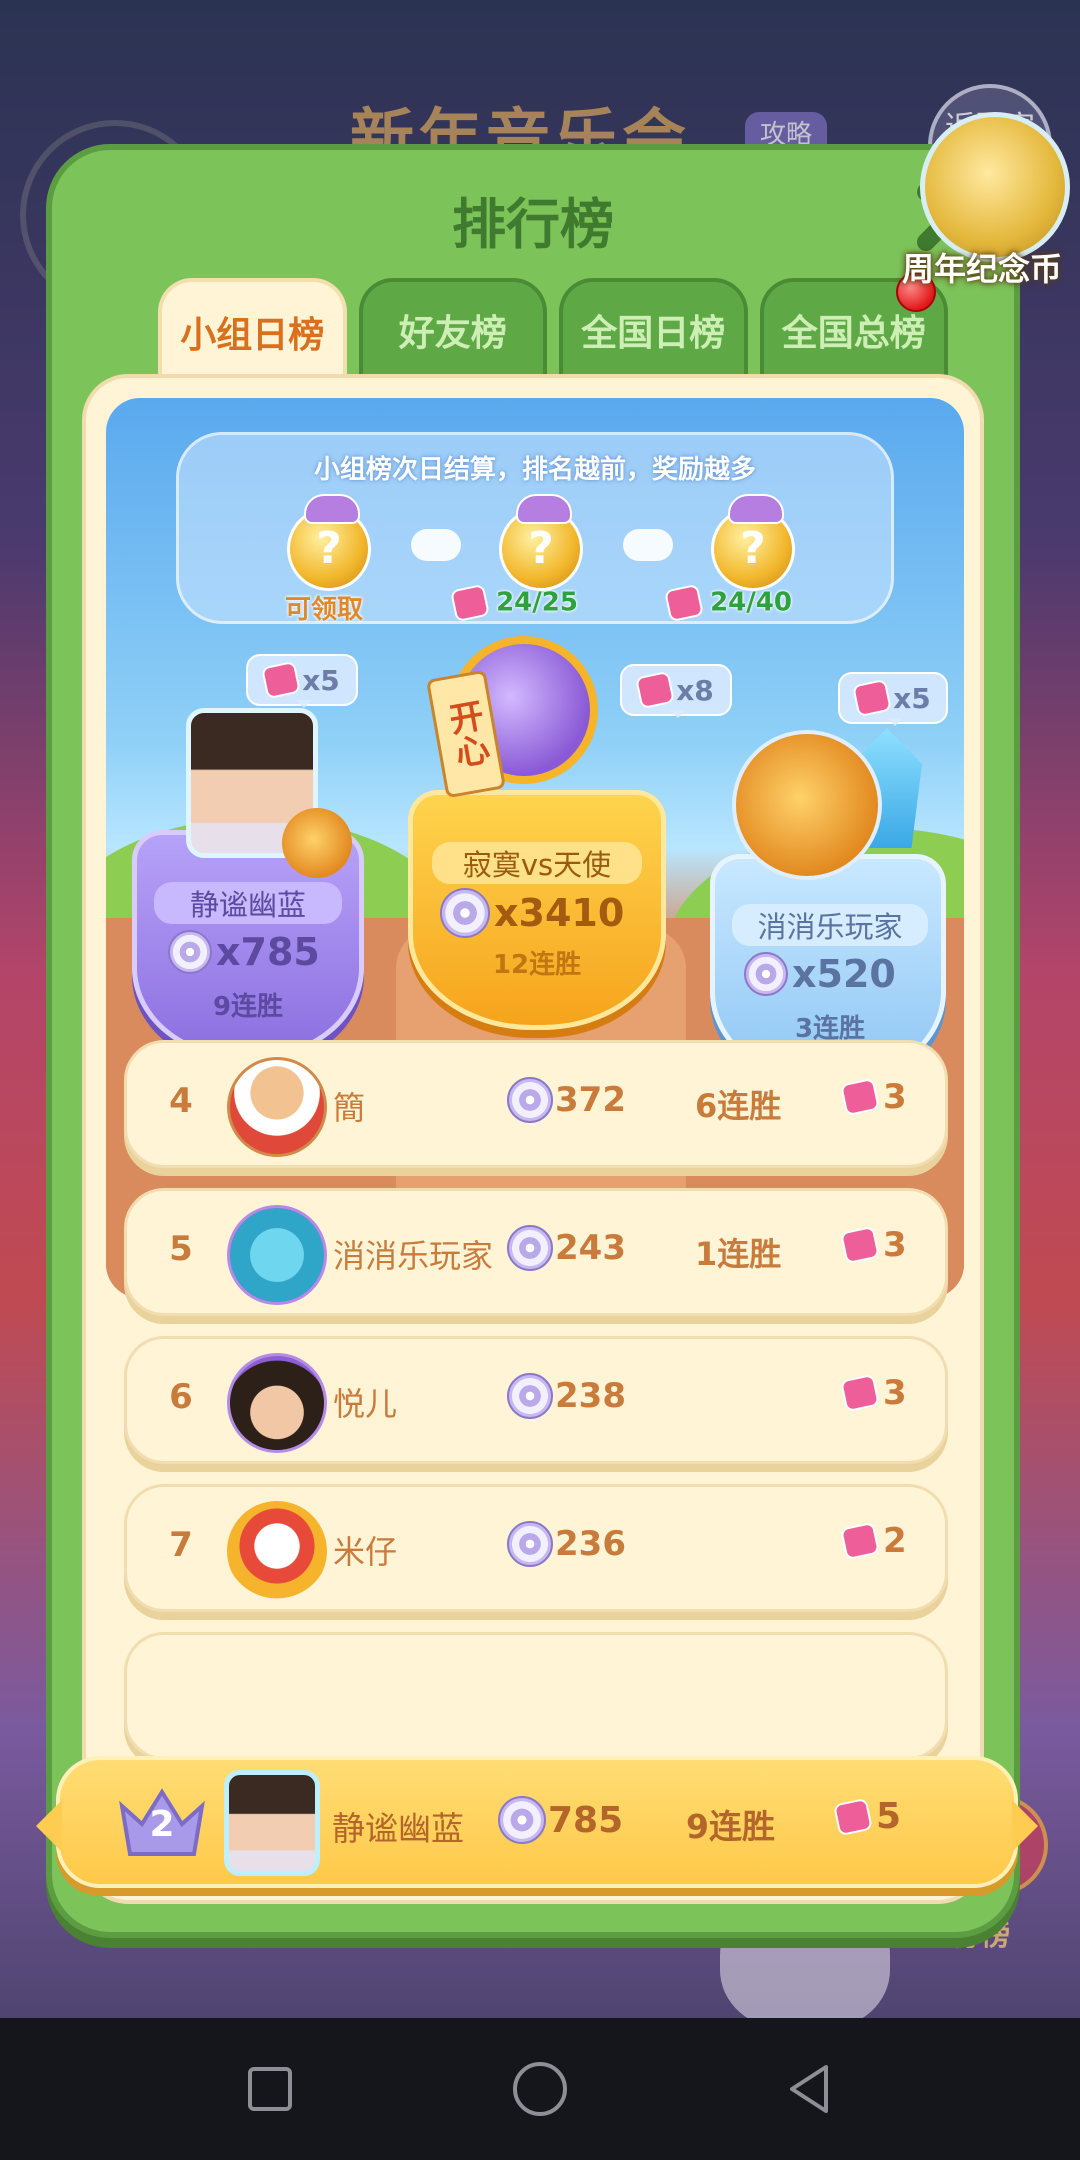 This screenshot has height=2160, width=1080. I want to click on tab-friends: 好友榜, so click(452, 328).